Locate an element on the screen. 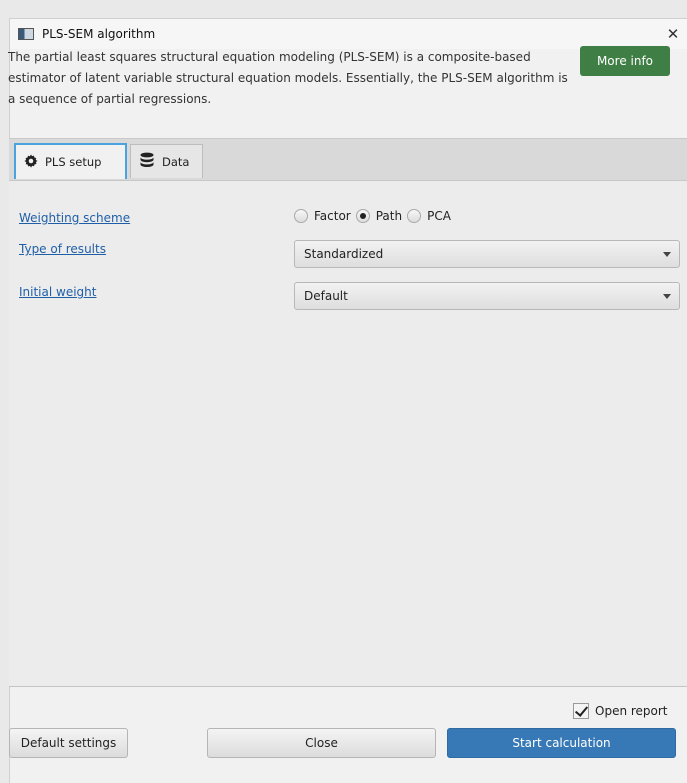 This screenshot has width=687, height=783. open-report-option: Open report is located at coordinates (620, 711).